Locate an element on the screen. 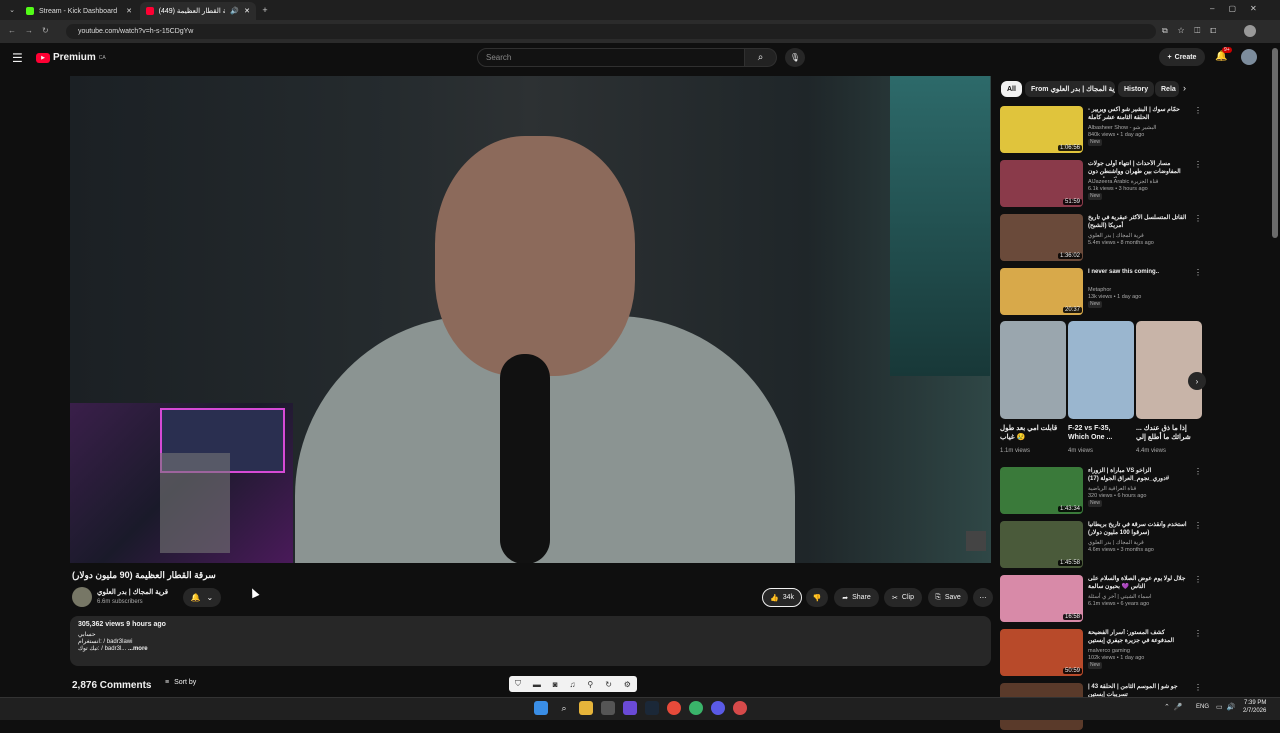 The image size is (1280, 733). clock: 7:39 PM 2/7/2026 is located at coordinates (1254, 707).